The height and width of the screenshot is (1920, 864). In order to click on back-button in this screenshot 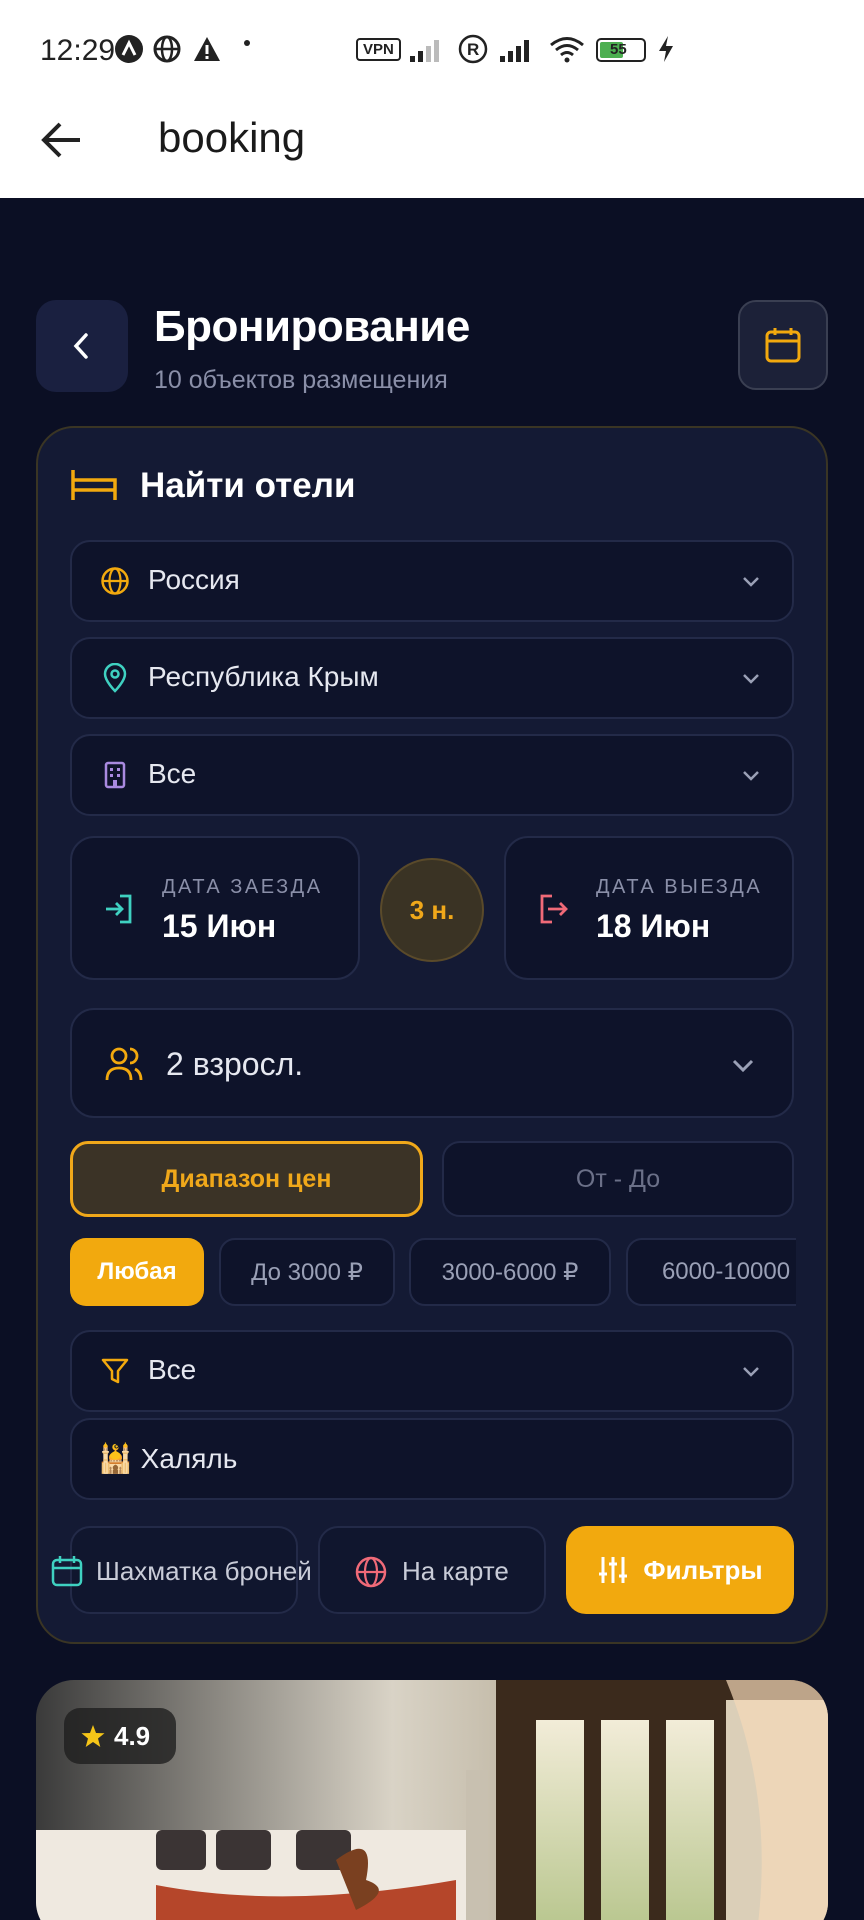, I will do `click(82, 346)`.